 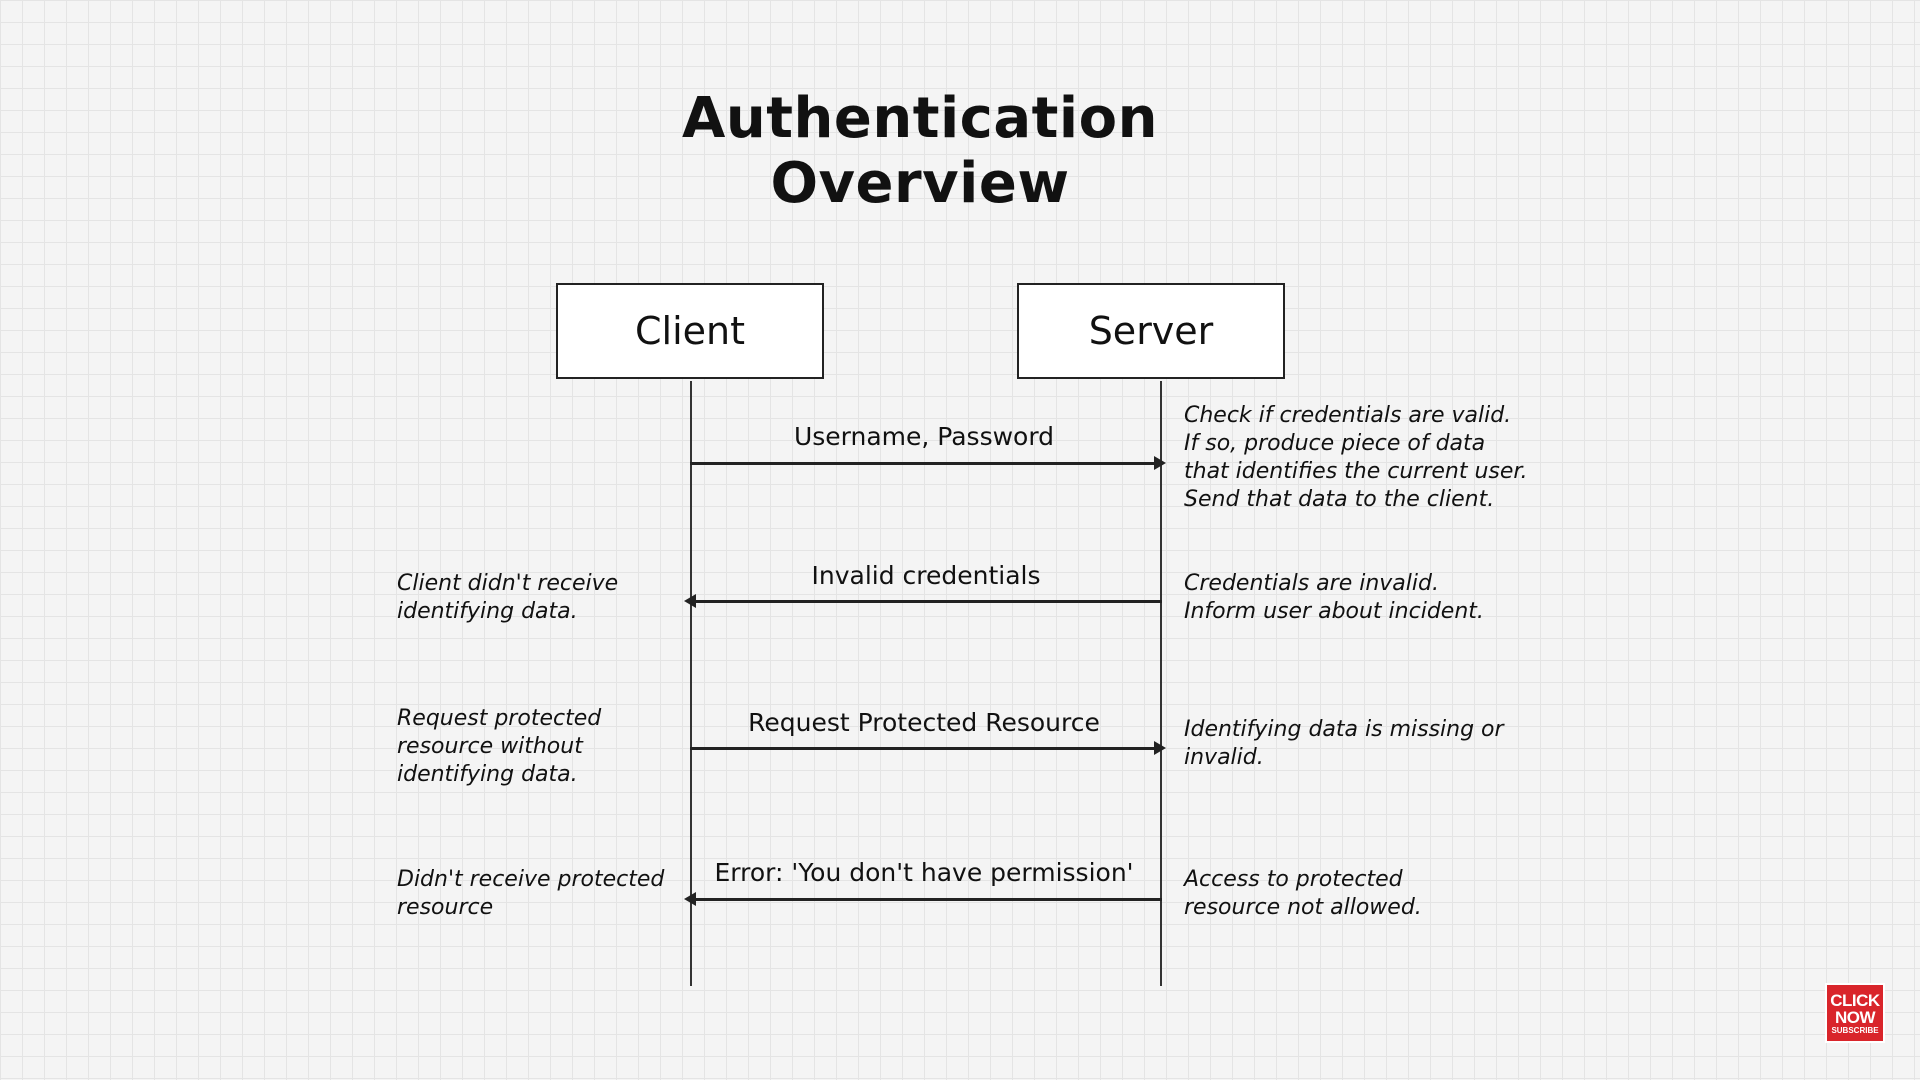 What do you see at coordinates (1334, 611) in the screenshot?
I see `note-line: Inform user about incident.` at bounding box center [1334, 611].